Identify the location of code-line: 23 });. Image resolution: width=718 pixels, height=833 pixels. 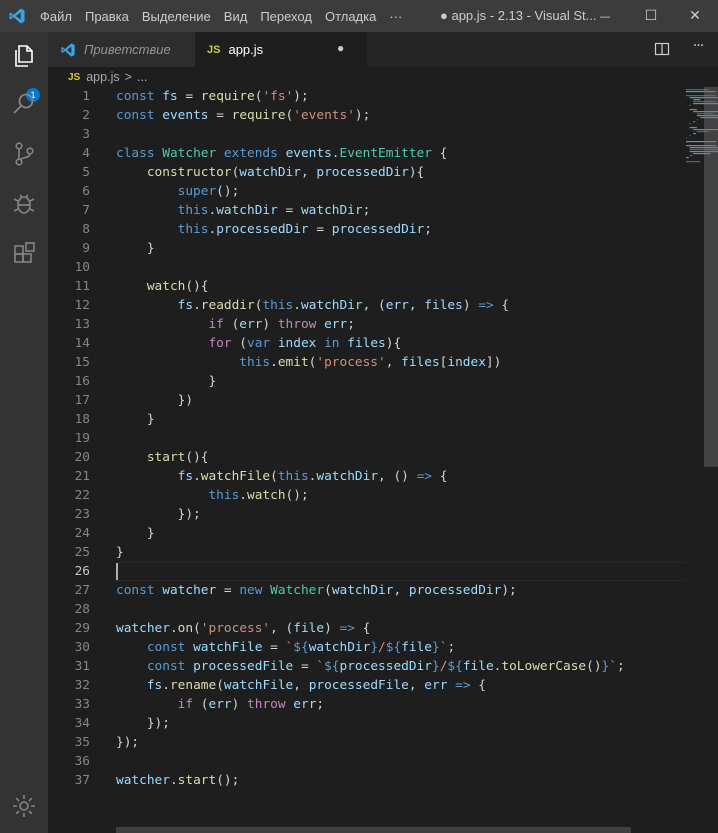
(343, 514).